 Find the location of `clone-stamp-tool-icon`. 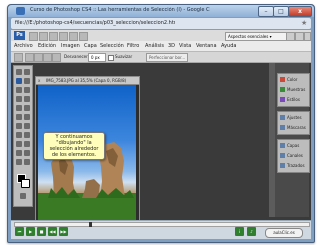

clone-stamp-tool-icon is located at coordinates (19, 108).